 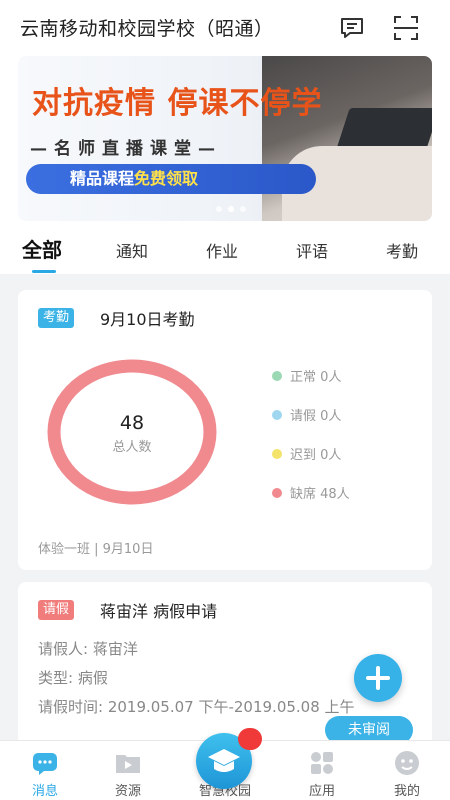 What do you see at coordinates (73, 678) in the screenshot?
I see `leave-type: 类型: 病假` at bounding box center [73, 678].